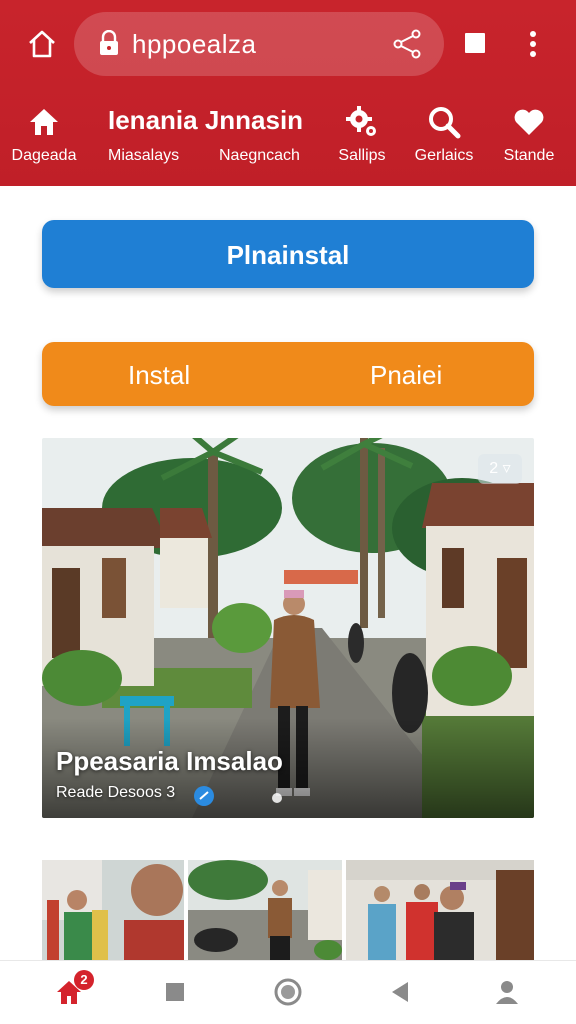 The height and width of the screenshot is (1024, 576). What do you see at coordinates (362, 122) in the screenshot?
I see `gear-icon` at bounding box center [362, 122].